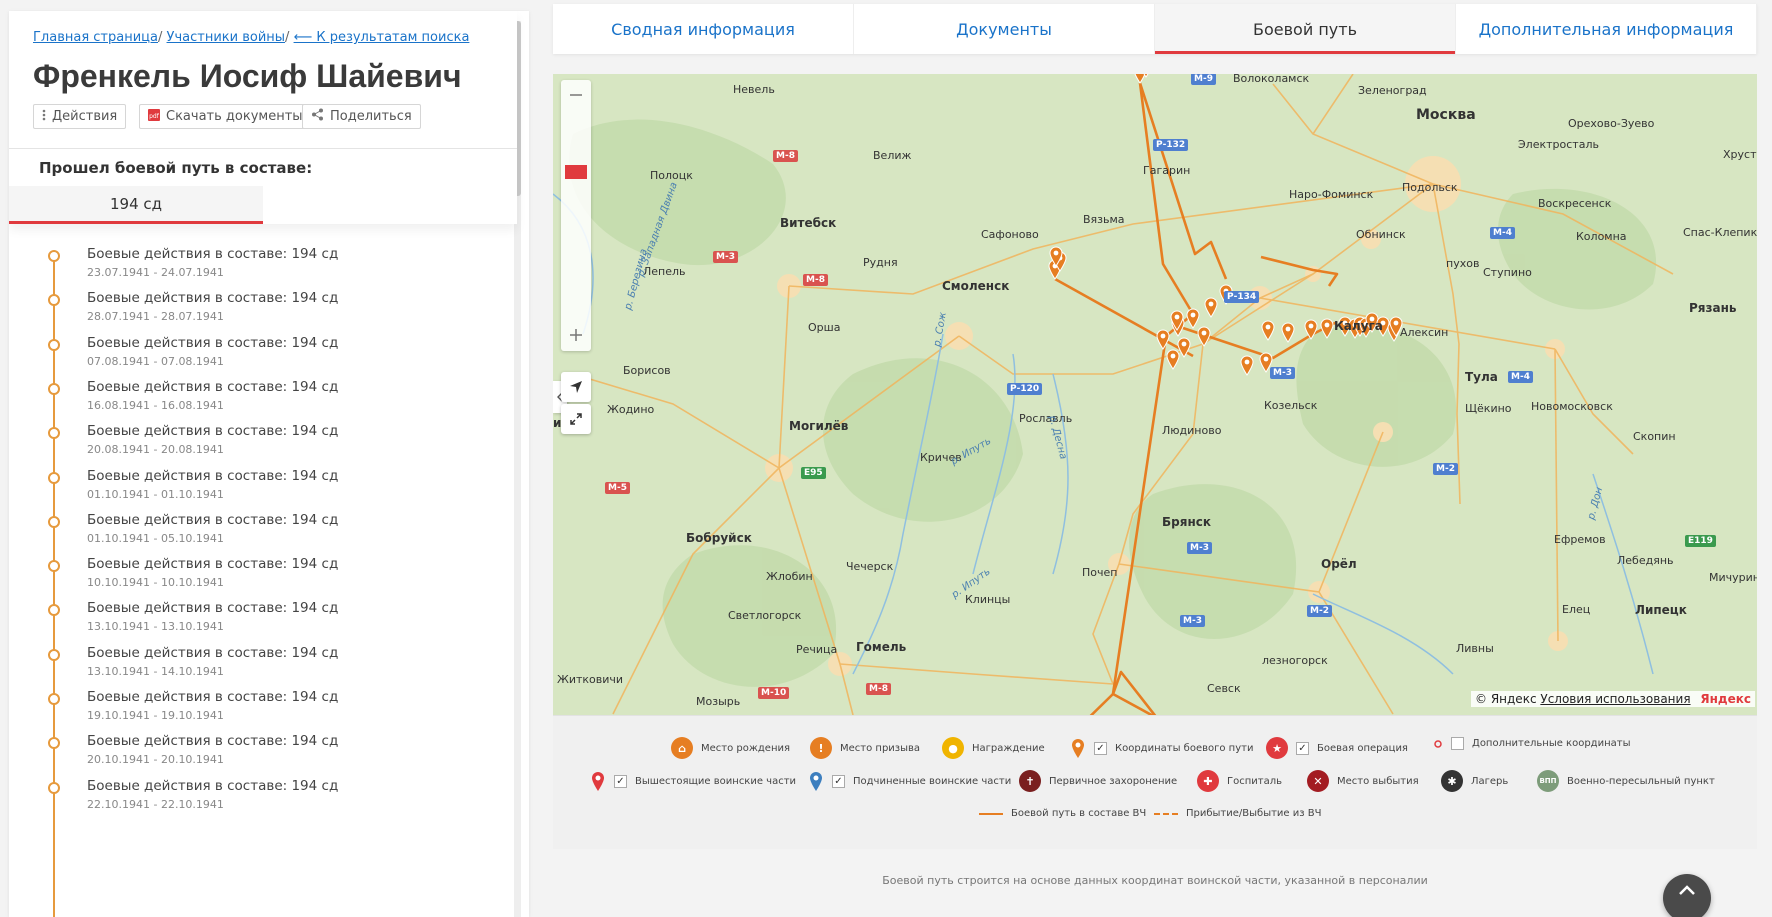 The image size is (1772, 917). I want to click on road-badge: М-9, so click(1203, 79).